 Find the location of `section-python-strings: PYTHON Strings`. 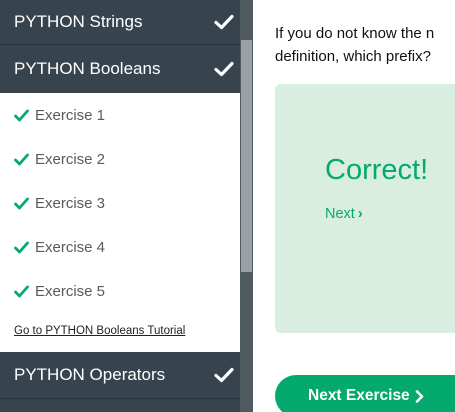

section-python-strings: PYTHON Strings is located at coordinates (120, 22).